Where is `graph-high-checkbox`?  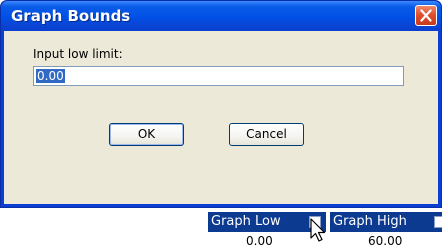
graph-high-checkbox is located at coordinates (438, 222).